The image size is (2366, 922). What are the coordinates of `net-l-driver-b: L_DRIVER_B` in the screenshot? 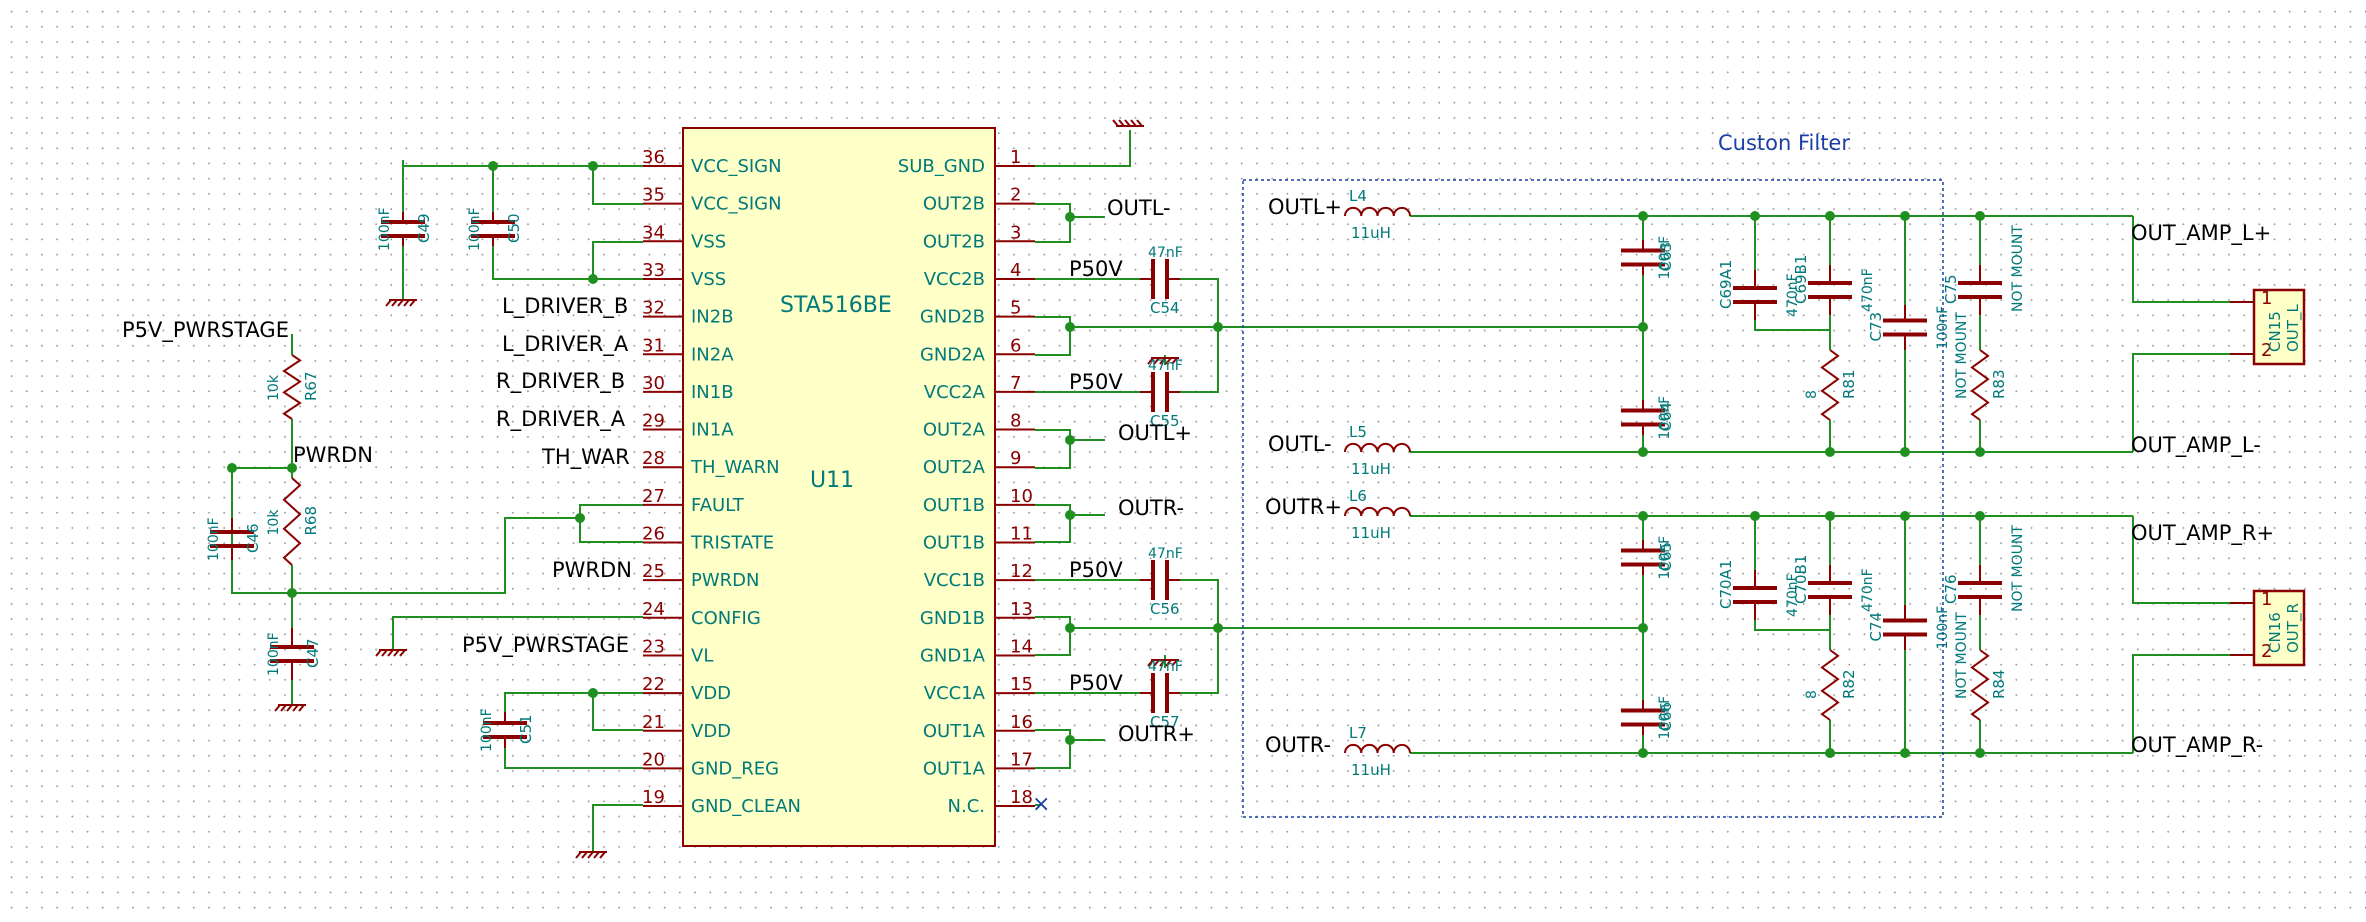 It's located at (565, 306).